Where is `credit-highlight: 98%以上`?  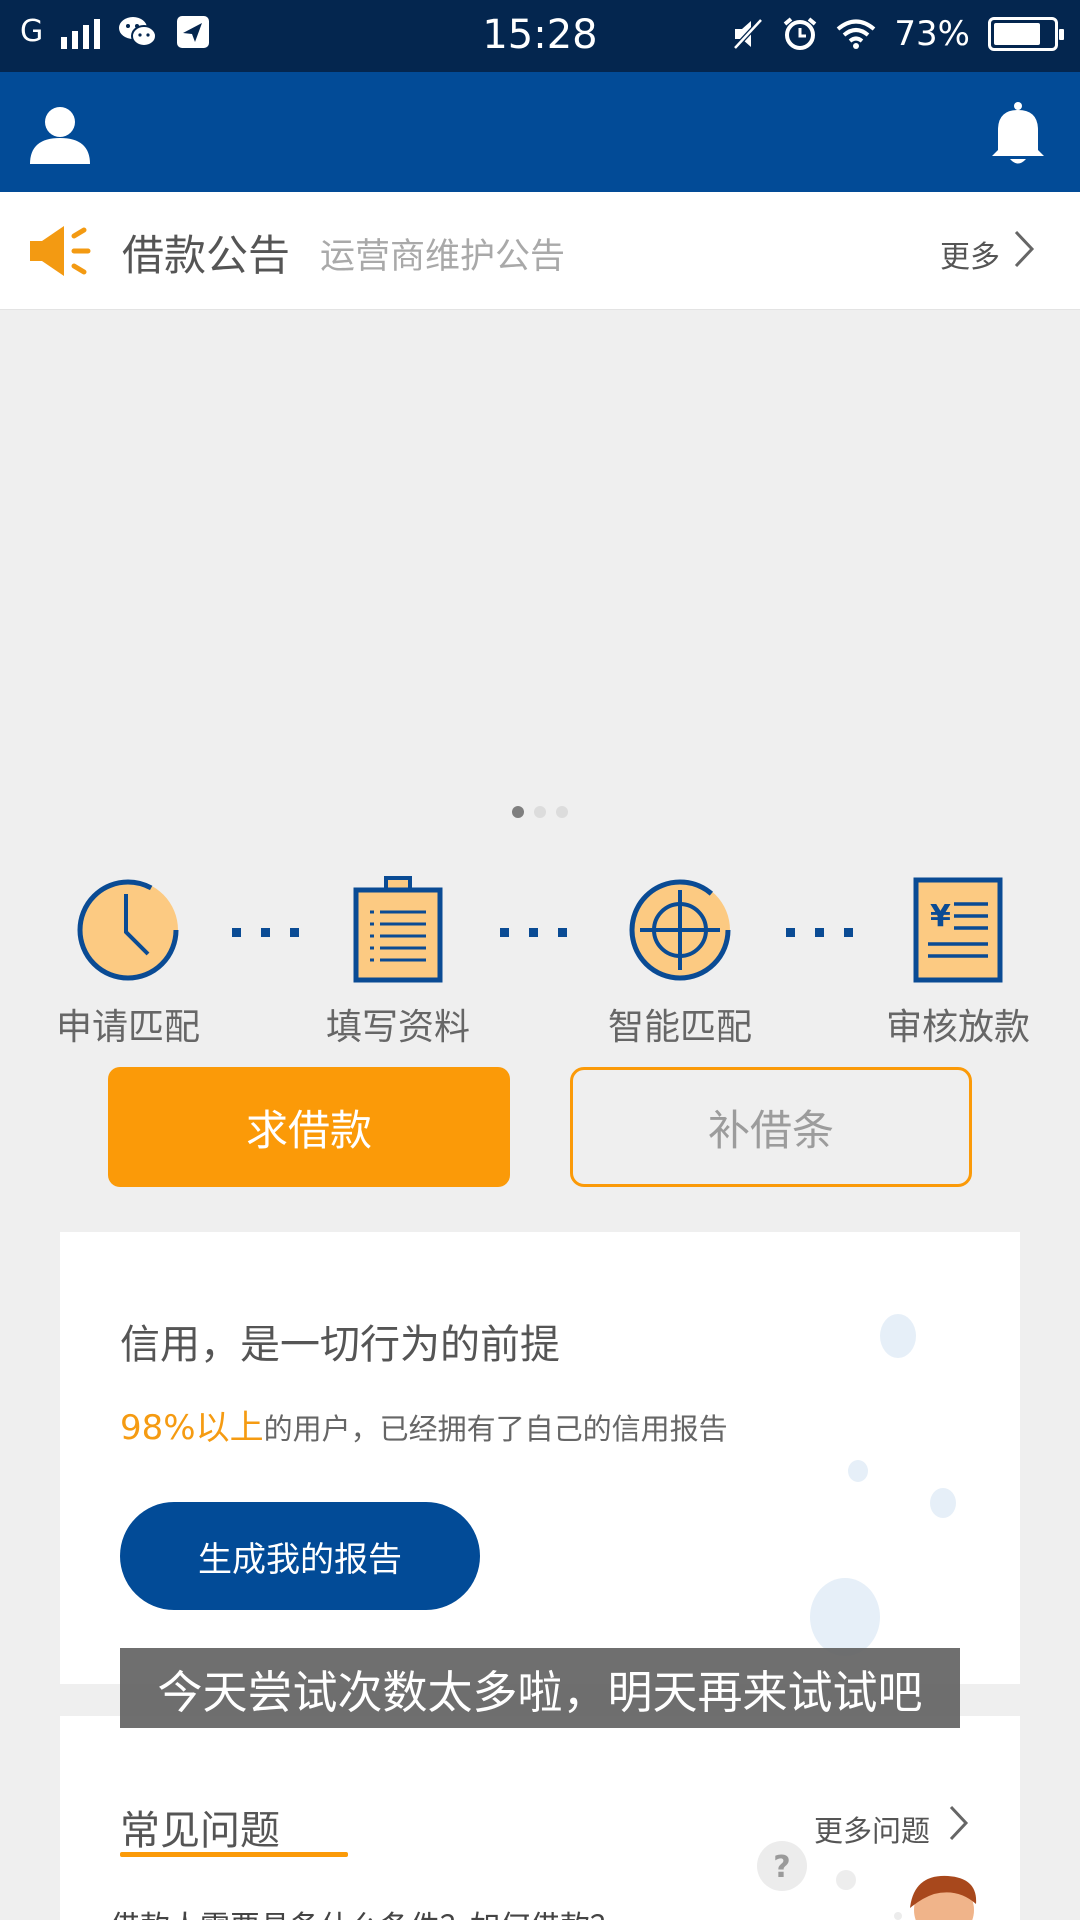
credit-highlight: 98%以上 is located at coordinates (192, 1428).